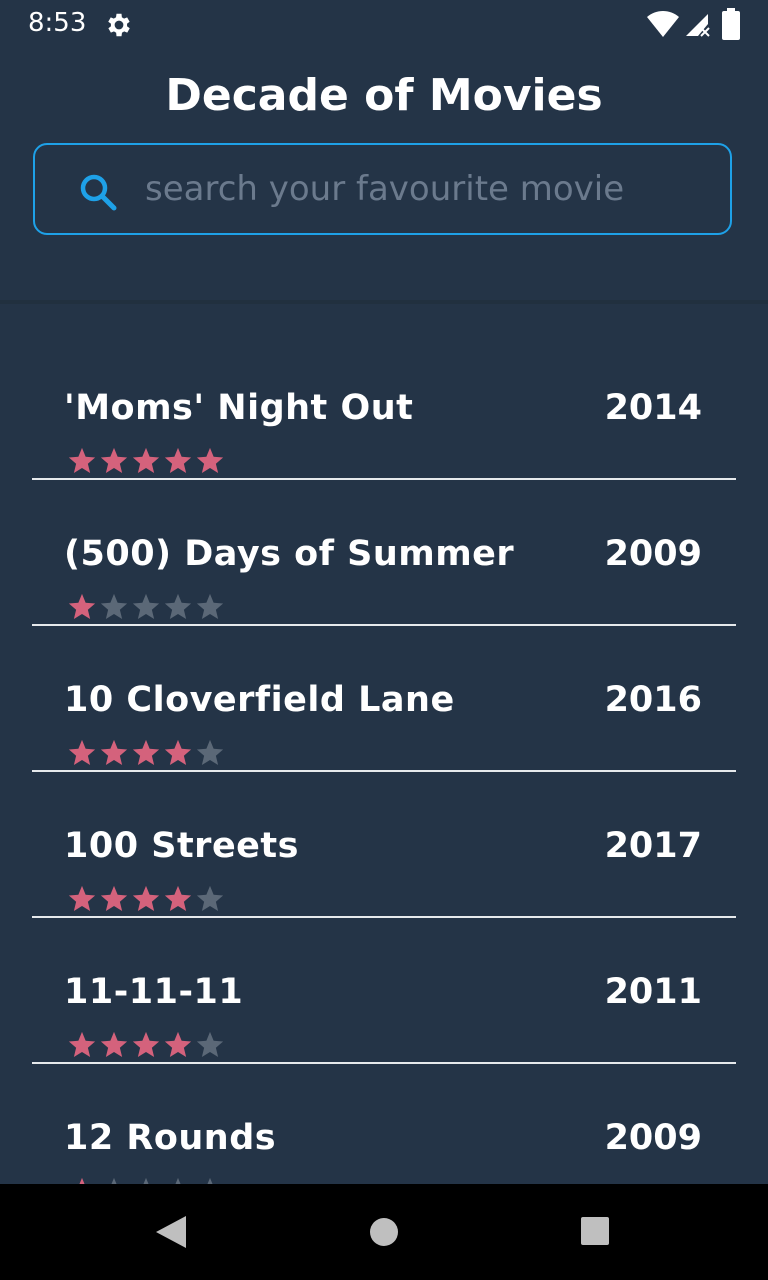 This screenshot has height=1280, width=768. What do you see at coordinates (171, 1232) in the screenshot?
I see `back-icon` at bounding box center [171, 1232].